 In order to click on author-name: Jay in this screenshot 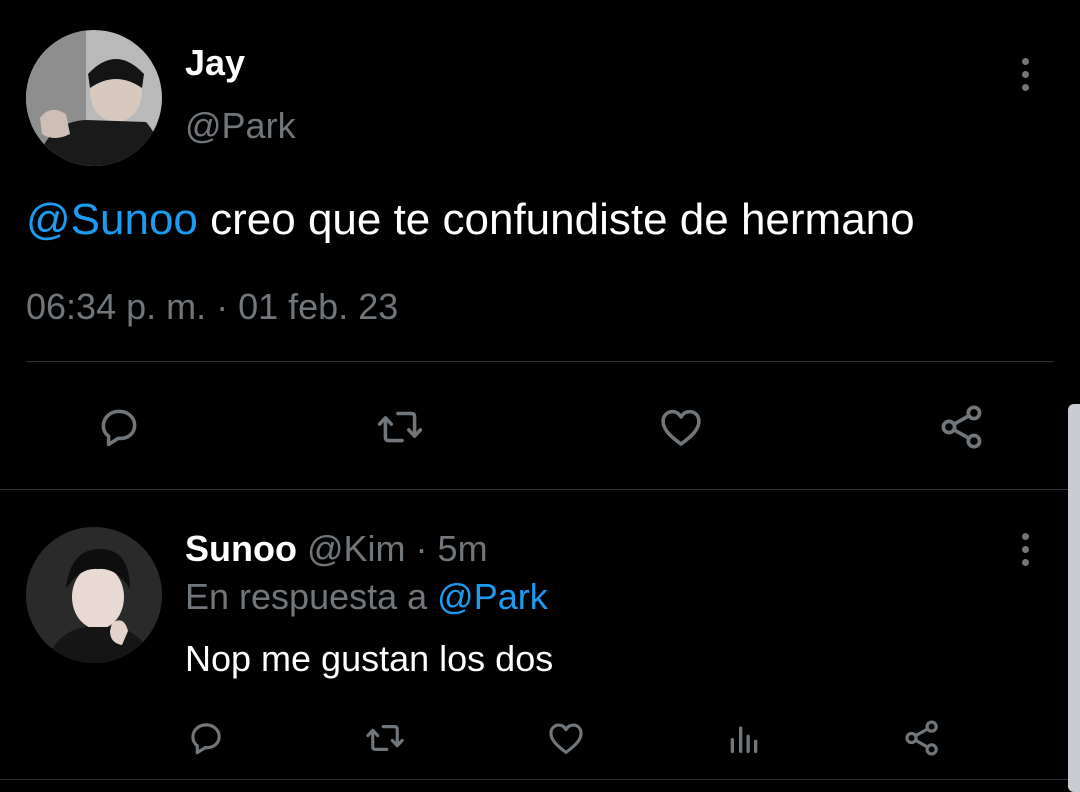, I will do `click(215, 63)`.